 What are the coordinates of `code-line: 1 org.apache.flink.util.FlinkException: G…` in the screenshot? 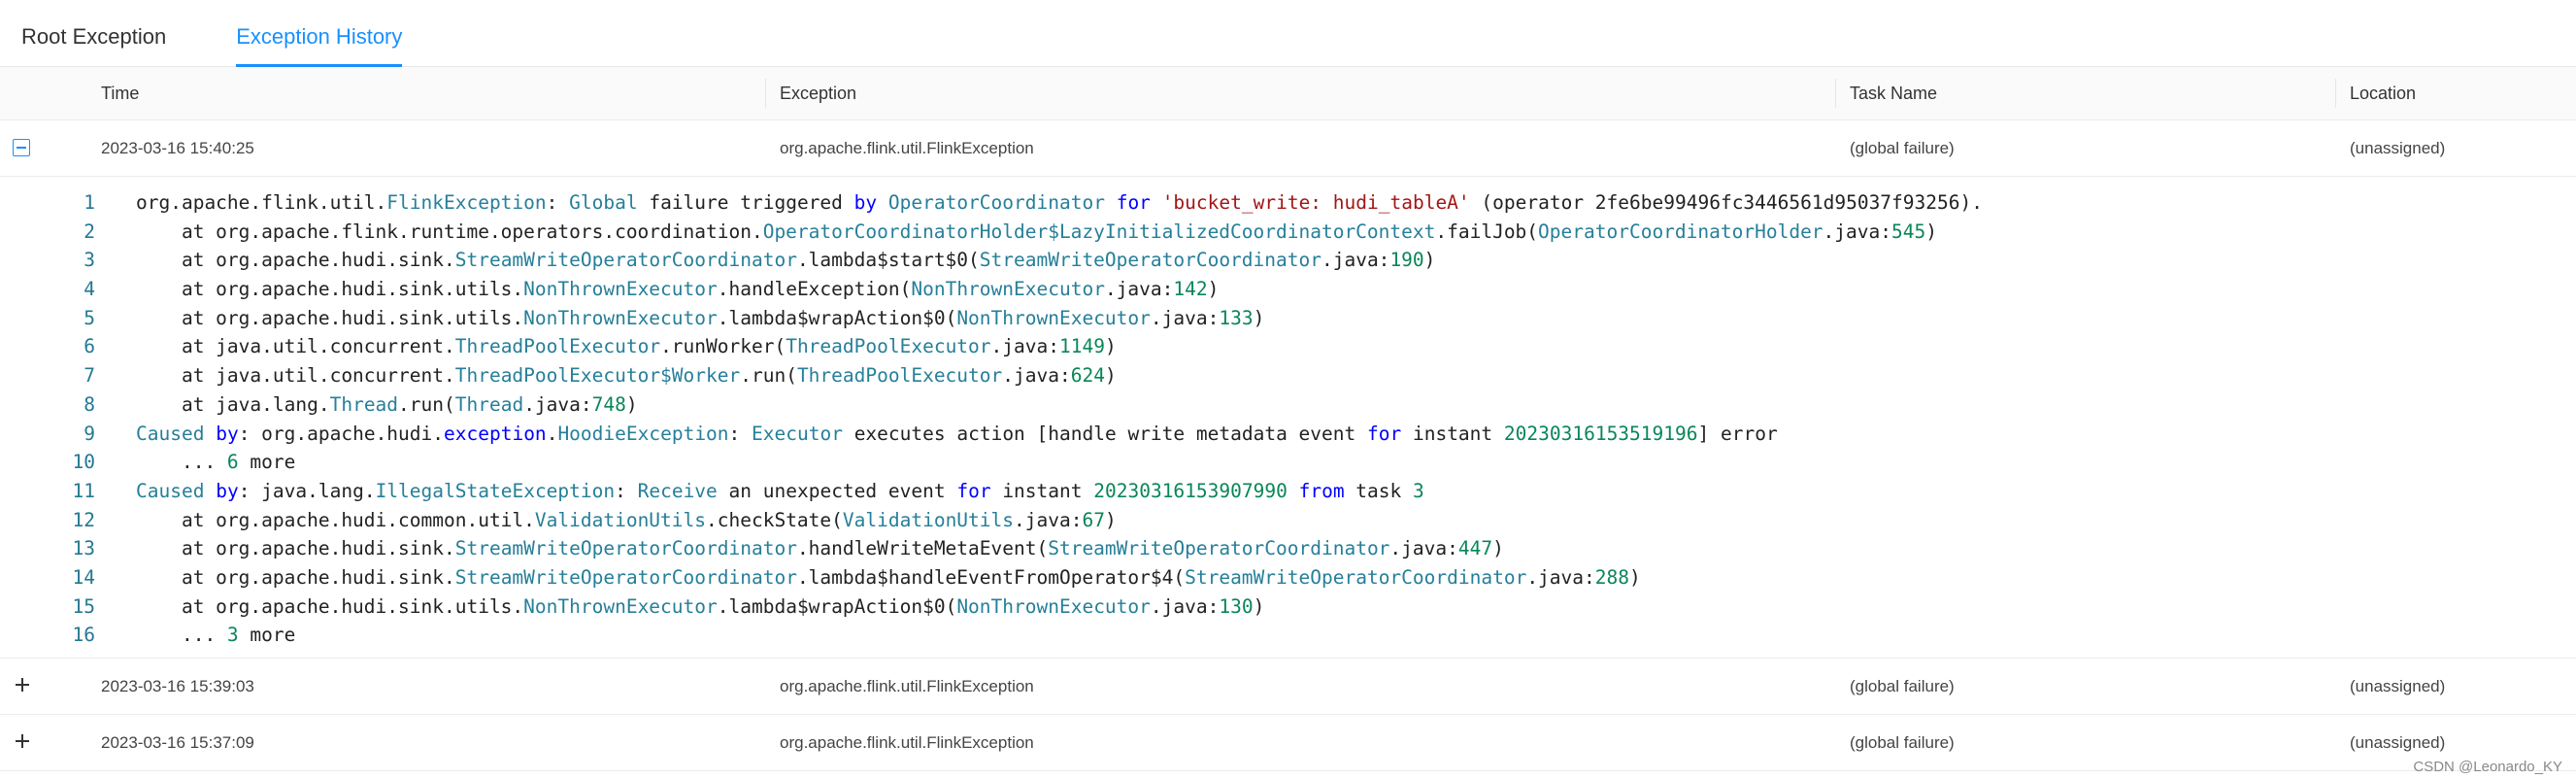 It's located at (1293, 203).